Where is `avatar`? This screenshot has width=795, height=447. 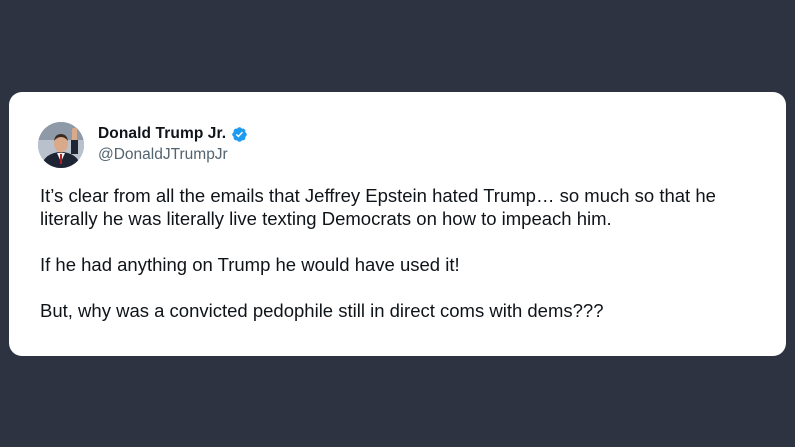 avatar is located at coordinates (61, 145).